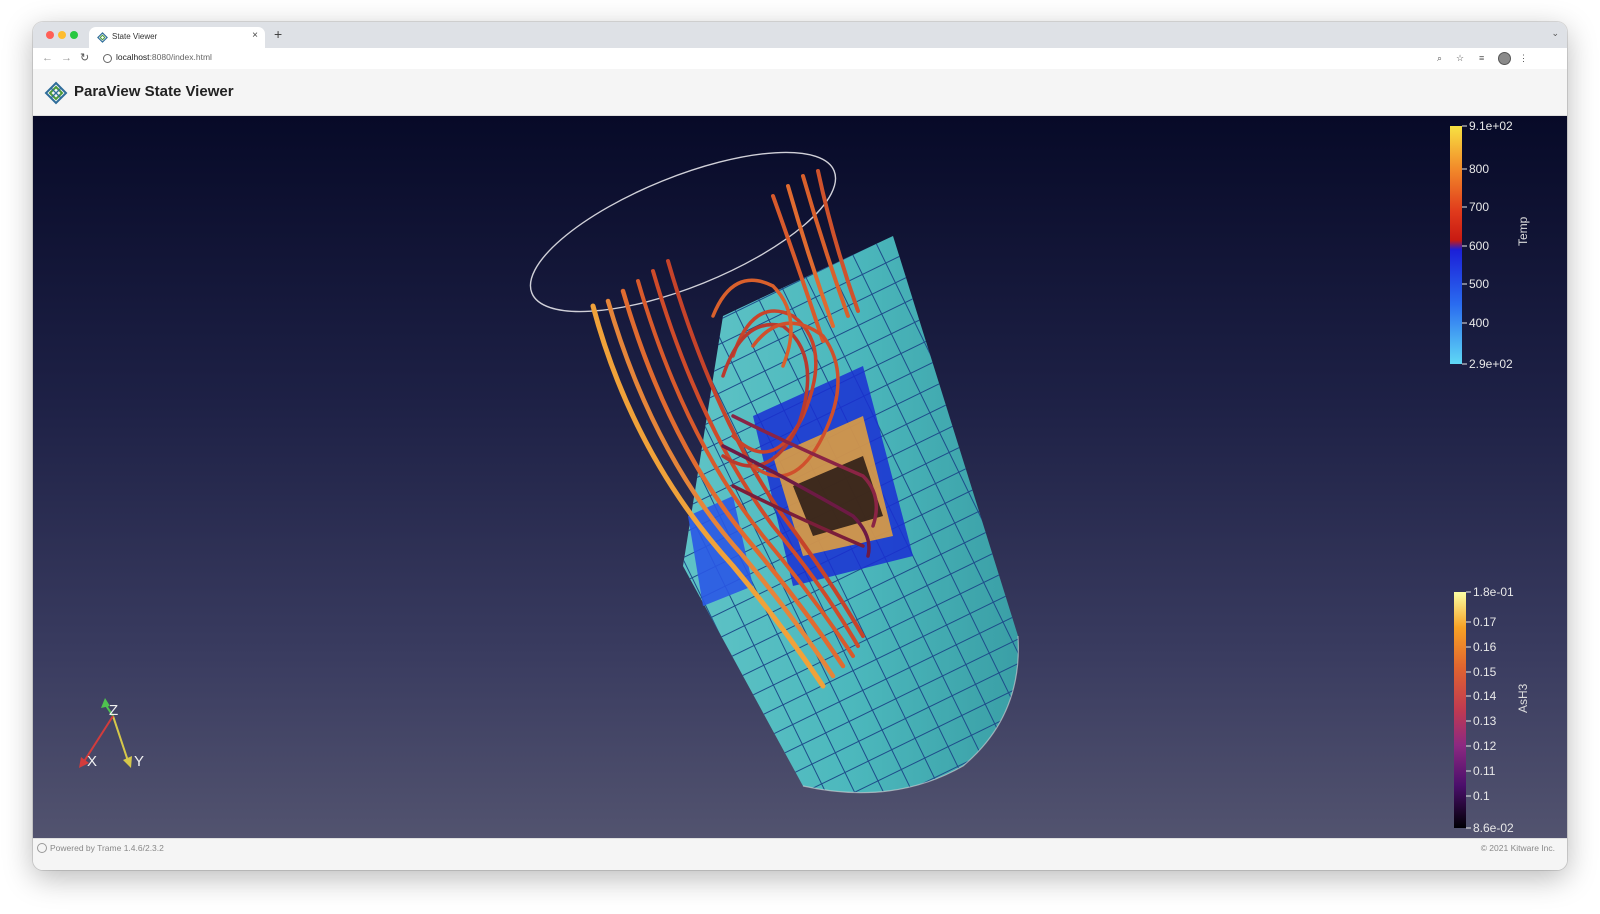 Image resolution: width=1600 pixels, height=914 pixels. Describe the element at coordinates (1523, 231) in the screenshot. I see `temp-title: Temp` at that location.